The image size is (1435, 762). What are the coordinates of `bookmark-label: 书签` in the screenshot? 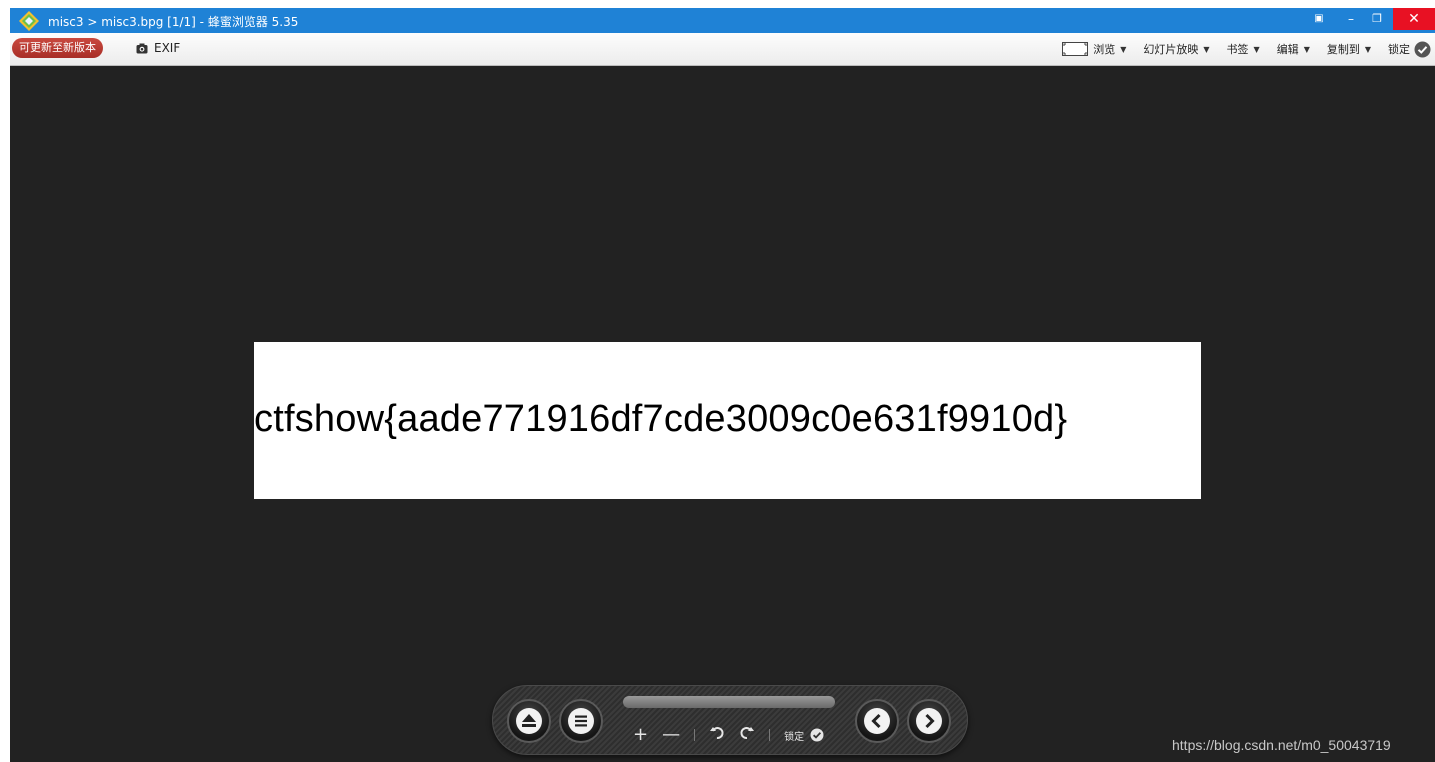 It's located at (1237, 49).